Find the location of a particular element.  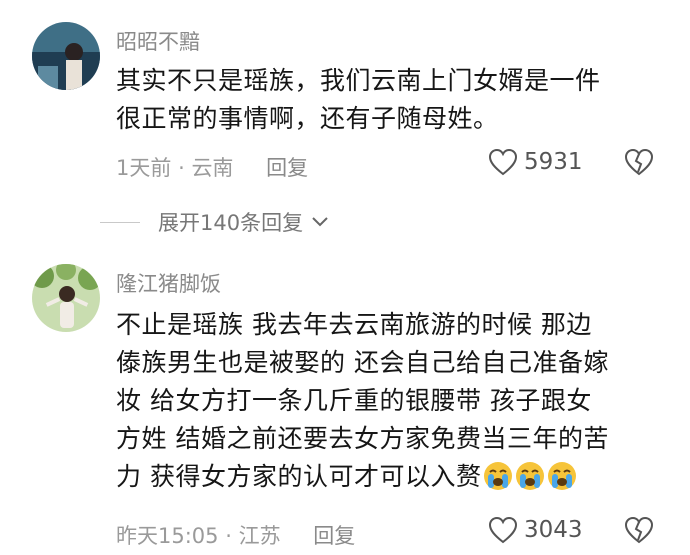

timestamp: 昨天15:05 is located at coordinates (167, 536).